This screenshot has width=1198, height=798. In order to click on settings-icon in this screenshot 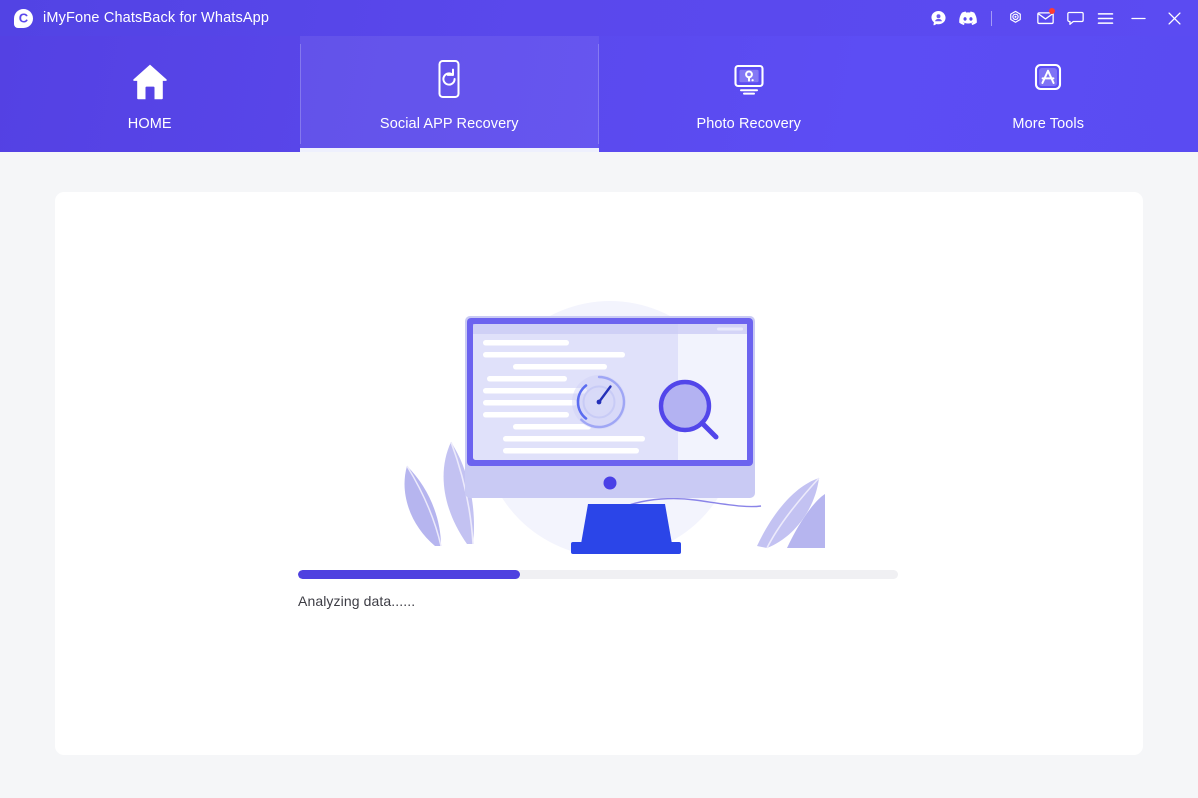, I will do `click(1015, 18)`.